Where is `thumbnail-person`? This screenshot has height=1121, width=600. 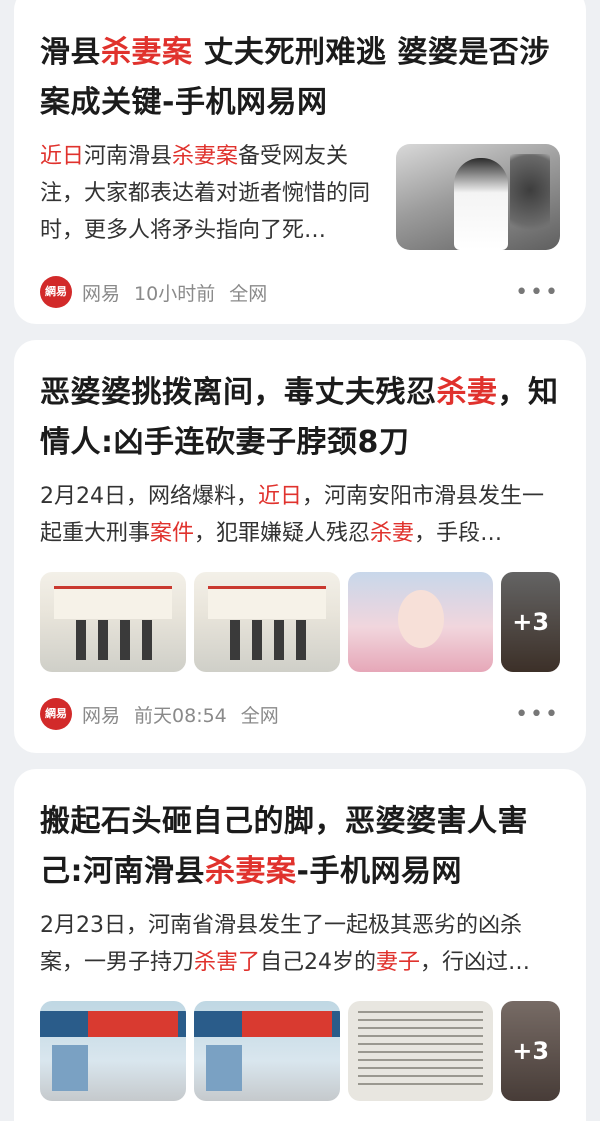
thumbnail-person is located at coordinates (481, 204).